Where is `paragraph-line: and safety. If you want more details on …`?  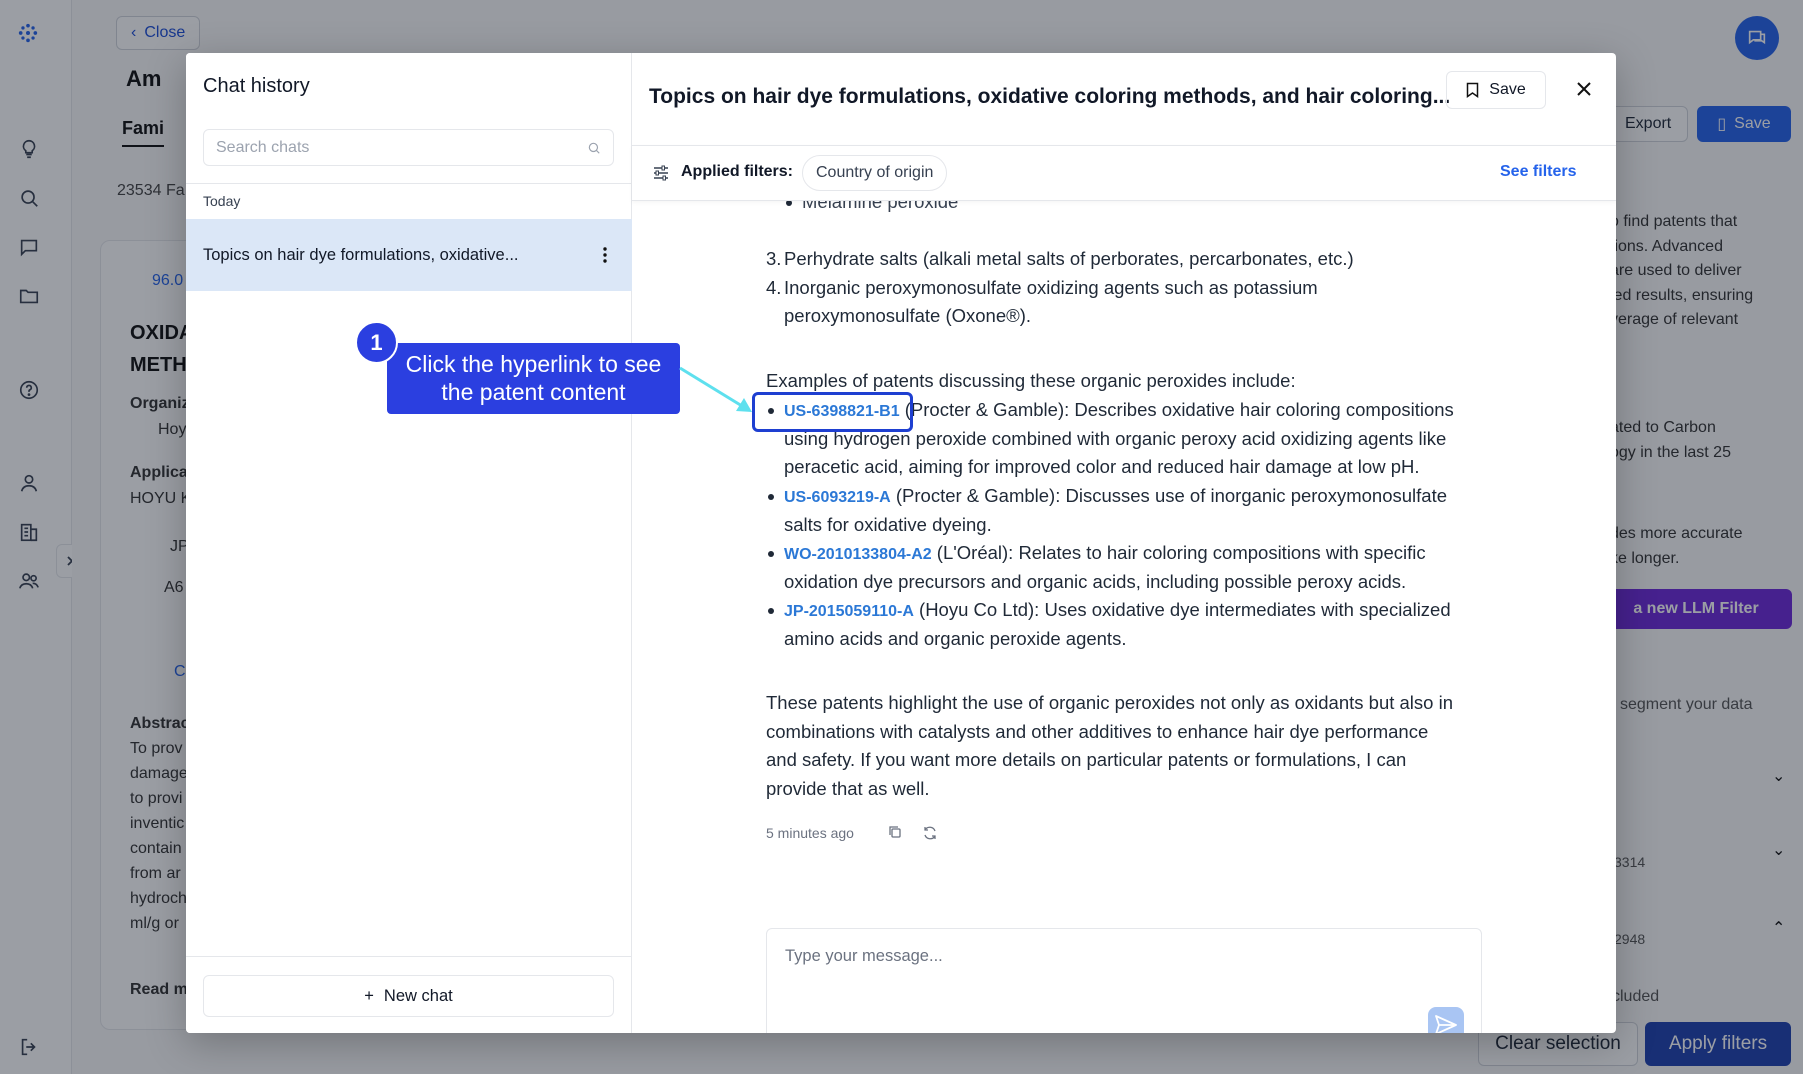 paragraph-line: and safety. If you want more details on … is located at coordinates (1086, 759).